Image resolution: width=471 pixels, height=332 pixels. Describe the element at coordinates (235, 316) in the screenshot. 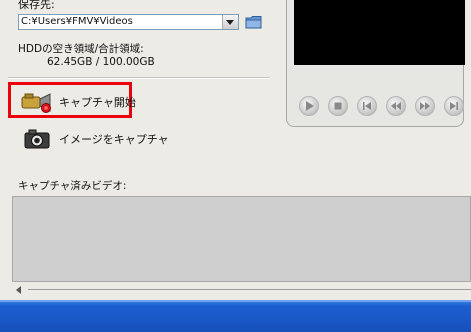

I see `taskbar` at that location.